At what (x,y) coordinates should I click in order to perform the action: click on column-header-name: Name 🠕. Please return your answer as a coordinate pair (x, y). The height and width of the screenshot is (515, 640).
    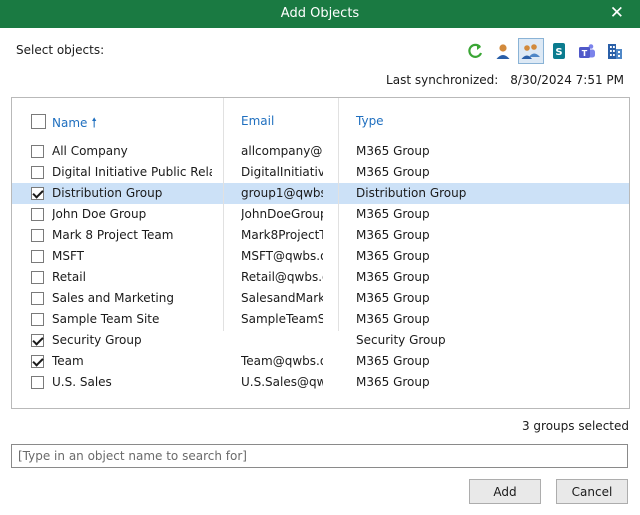
    Looking at the image, I should click on (74, 125).